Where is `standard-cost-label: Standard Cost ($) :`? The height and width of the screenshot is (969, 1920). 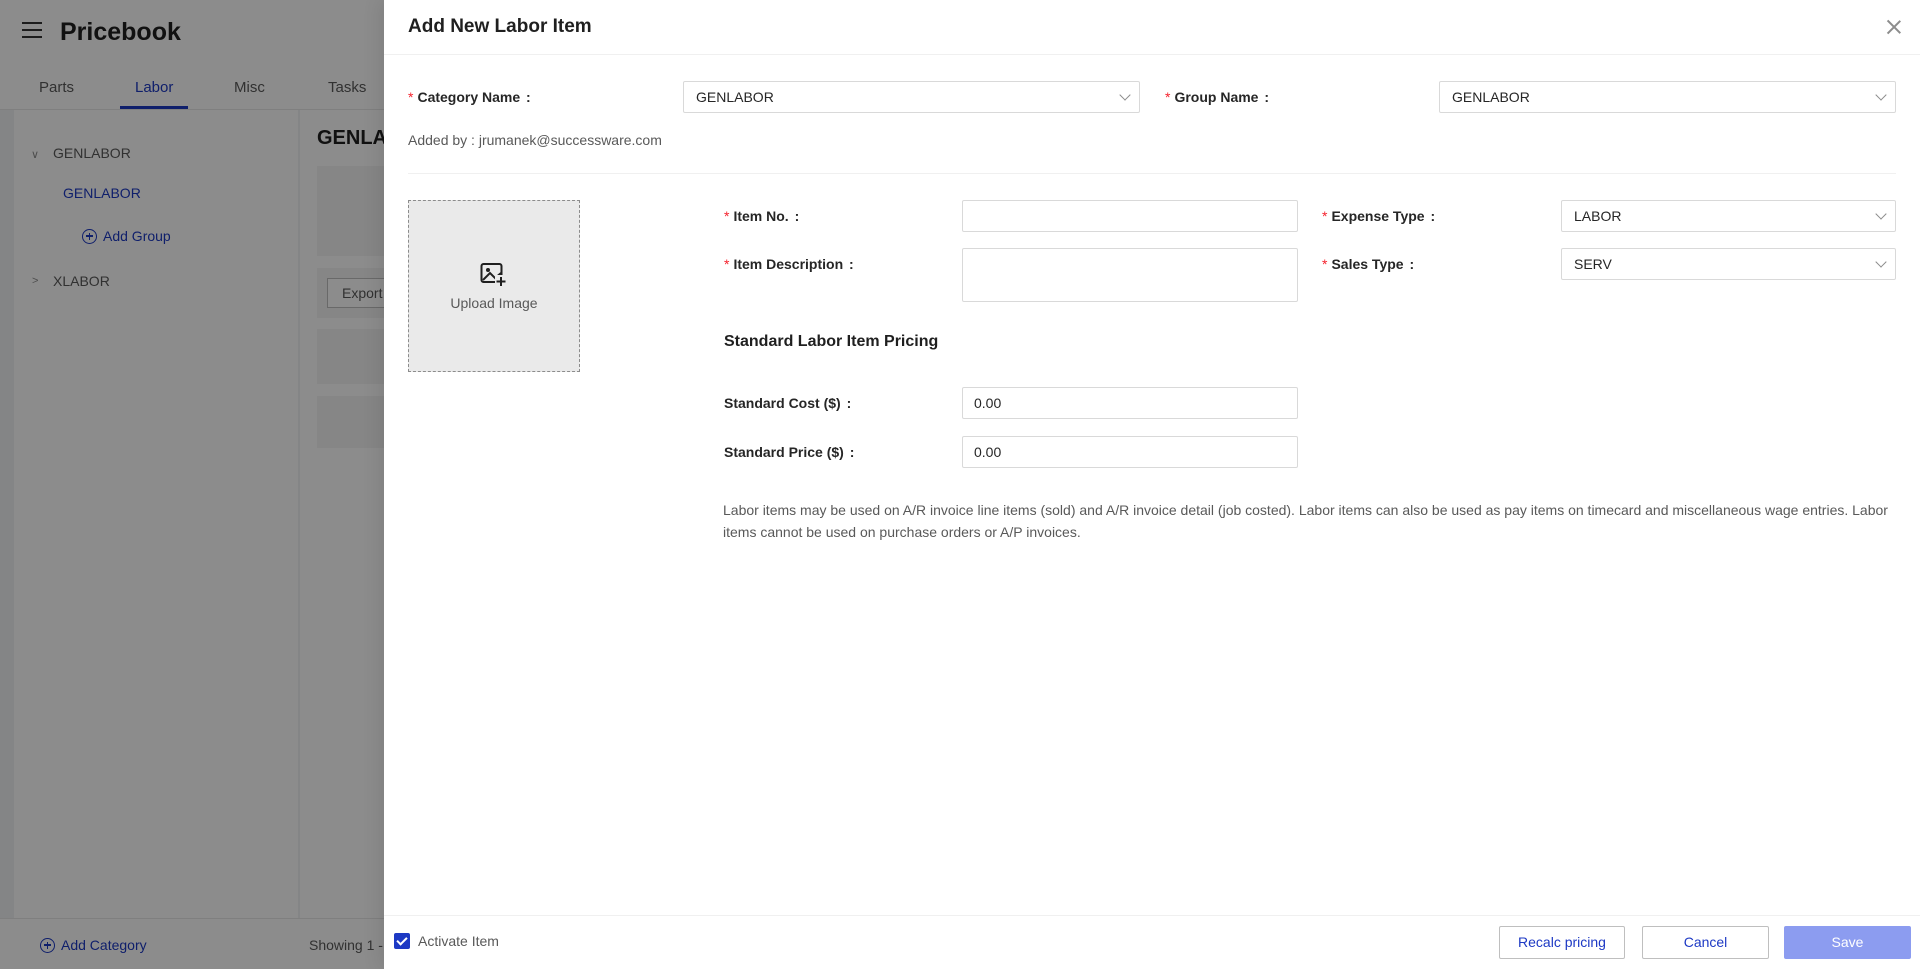
standard-cost-label: Standard Cost ($) : is located at coordinates (788, 403).